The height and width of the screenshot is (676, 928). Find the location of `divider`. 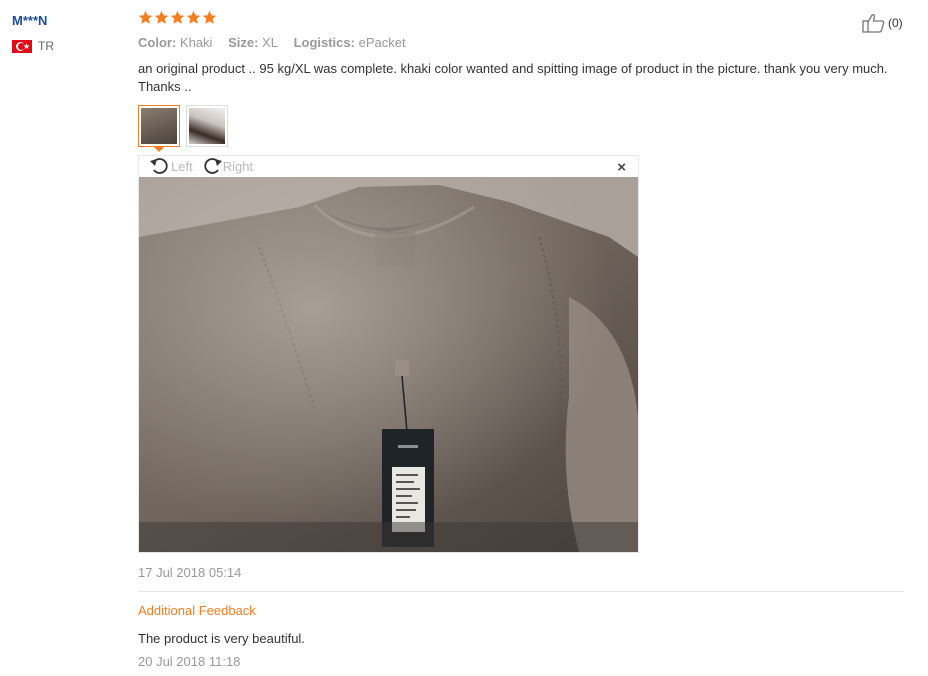

divider is located at coordinates (521, 591).